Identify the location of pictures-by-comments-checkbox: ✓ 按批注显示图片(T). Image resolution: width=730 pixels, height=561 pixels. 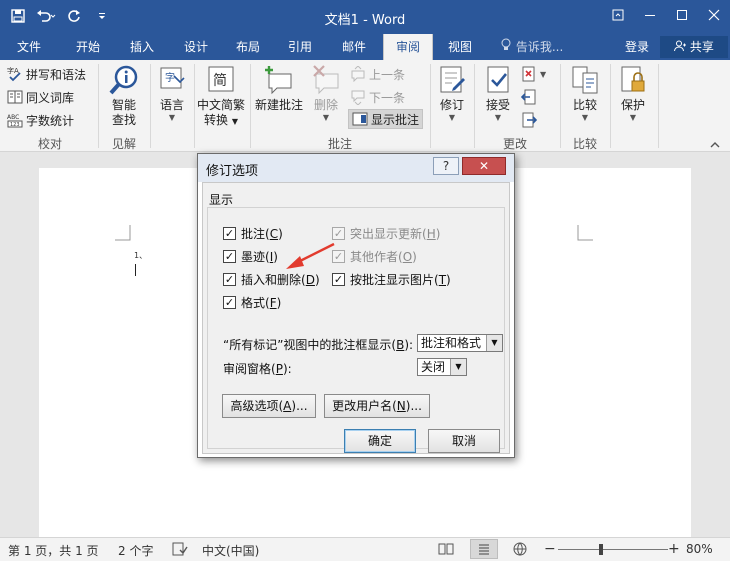
(391, 279).